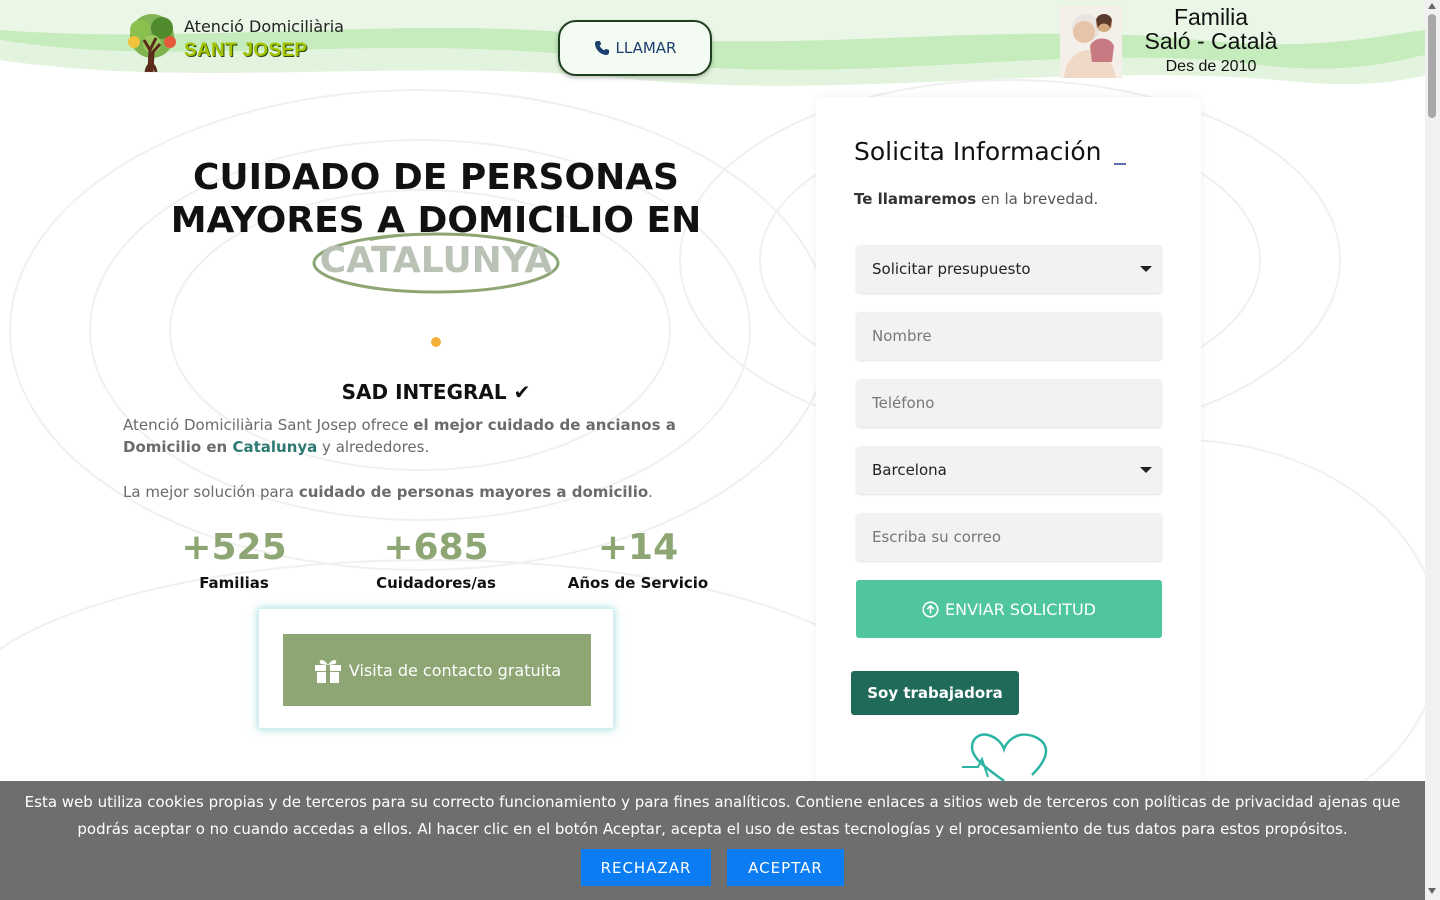 This screenshot has width=1440, height=900. Describe the element at coordinates (902, 336) in the screenshot. I see `name-placeholder: Nombre` at that location.